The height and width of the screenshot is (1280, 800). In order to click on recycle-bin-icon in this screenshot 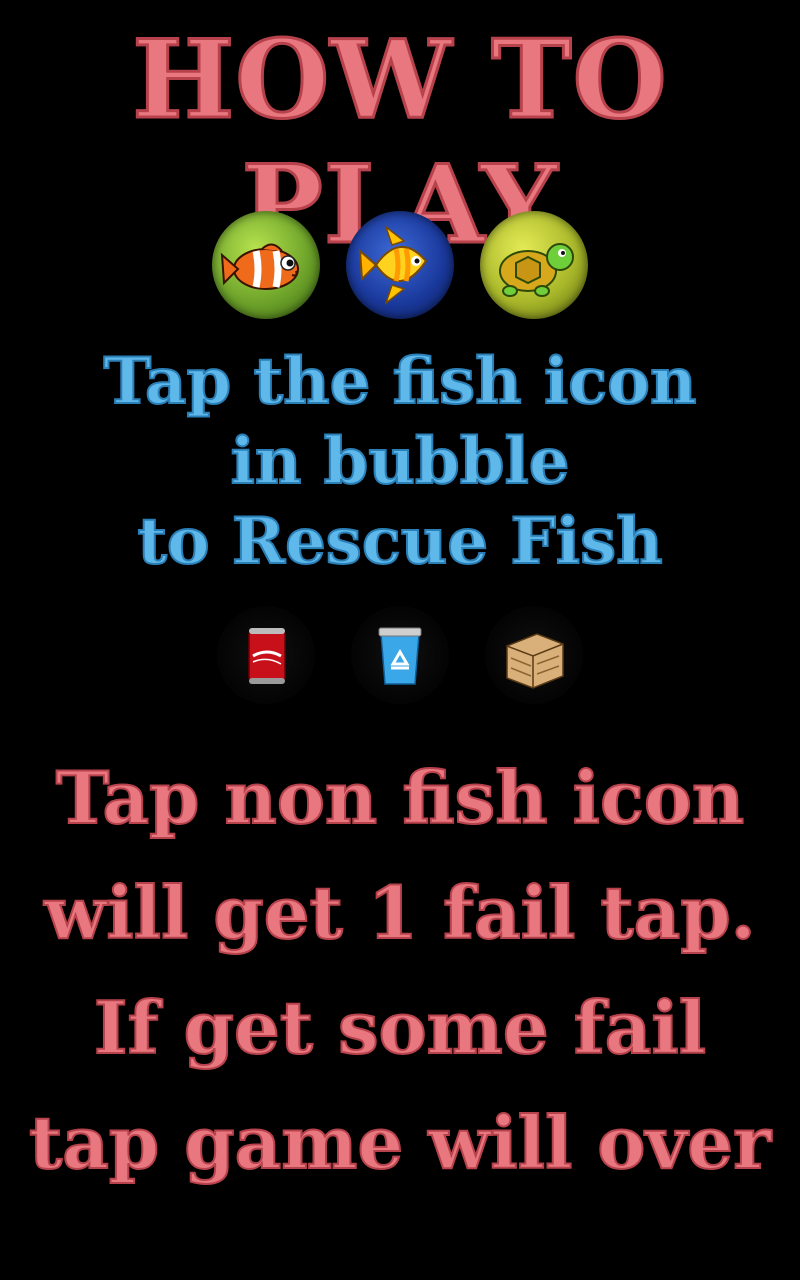, I will do `click(400, 655)`.